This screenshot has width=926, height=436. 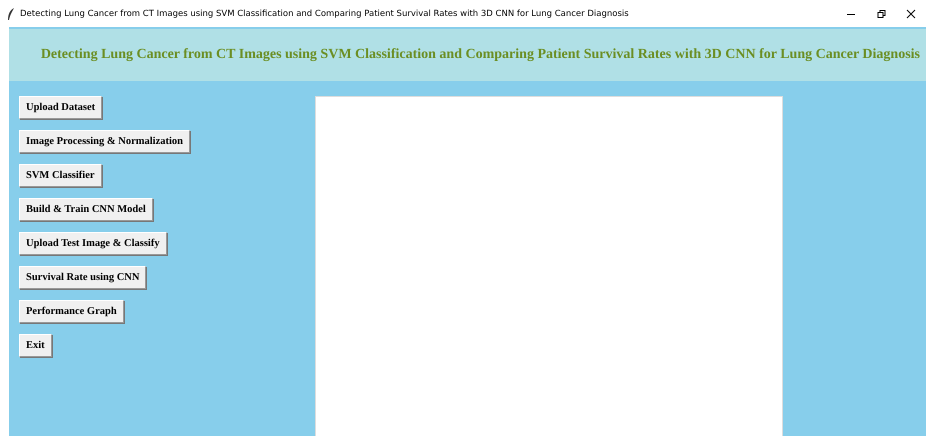 I want to click on feather-icon, so click(x=11, y=14).